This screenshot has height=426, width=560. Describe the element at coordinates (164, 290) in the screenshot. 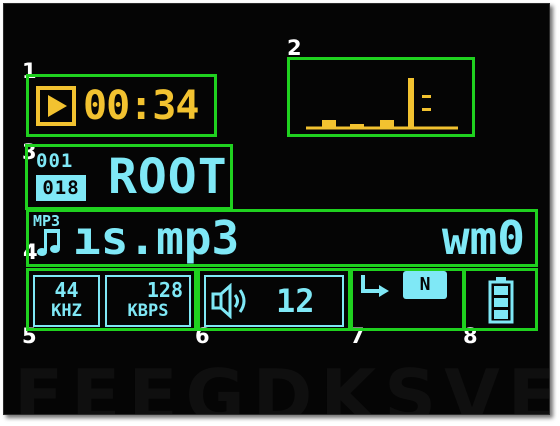

I see `bitrate-value: 128` at that location.